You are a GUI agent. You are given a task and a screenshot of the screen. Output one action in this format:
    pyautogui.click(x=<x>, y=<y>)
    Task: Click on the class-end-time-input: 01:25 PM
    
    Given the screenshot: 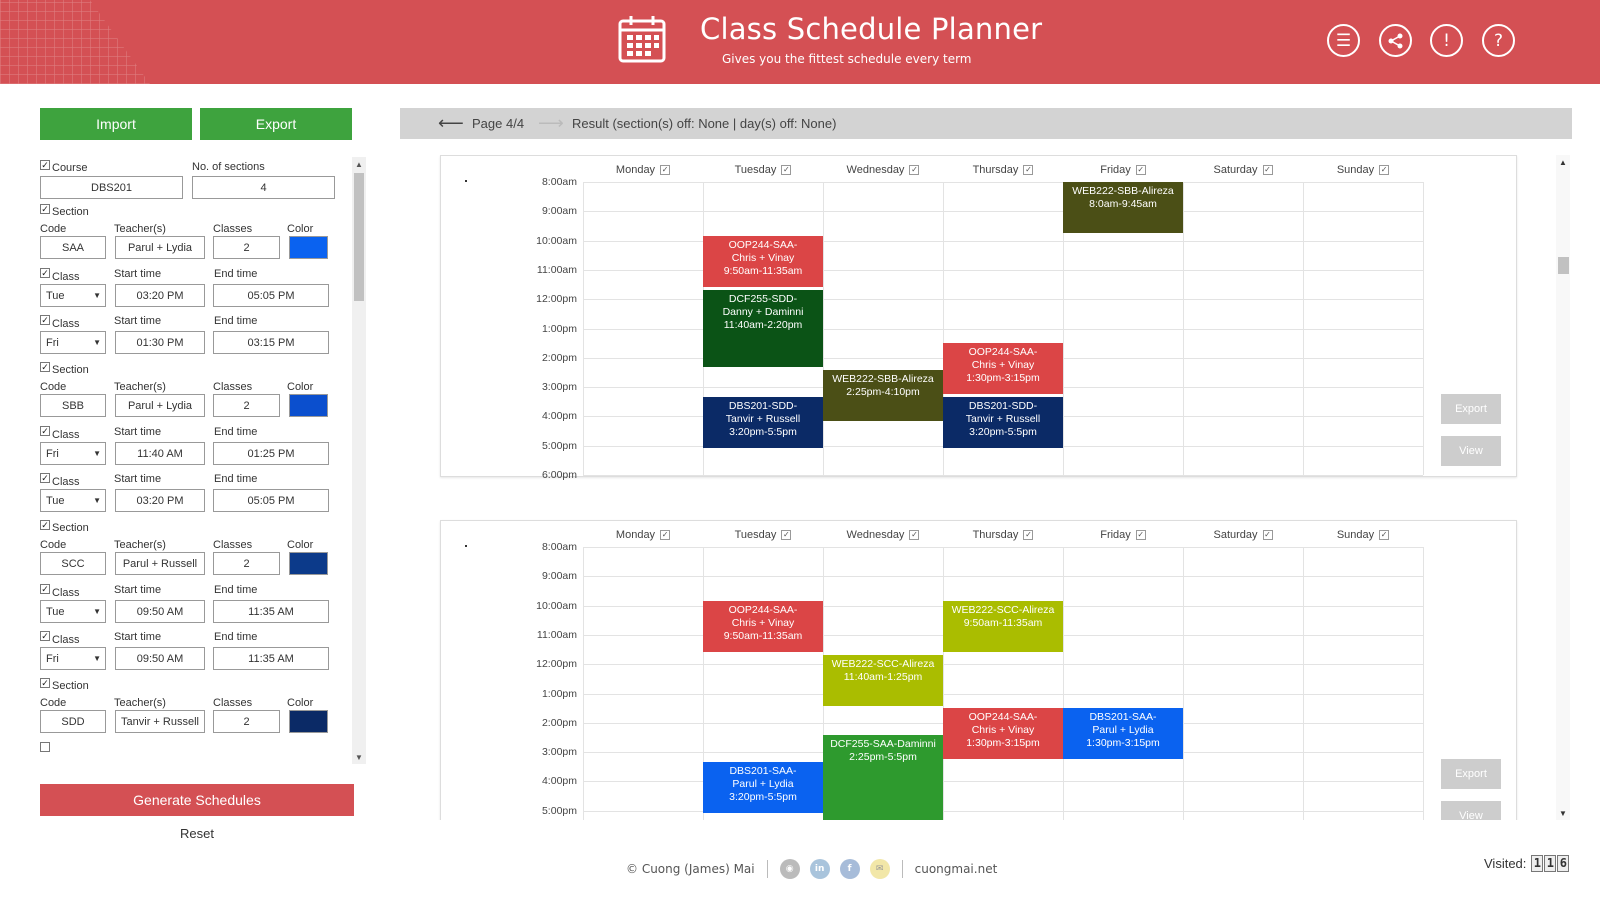 What is the action you would take?
    pyautogui.click(x=271, y=453)
    